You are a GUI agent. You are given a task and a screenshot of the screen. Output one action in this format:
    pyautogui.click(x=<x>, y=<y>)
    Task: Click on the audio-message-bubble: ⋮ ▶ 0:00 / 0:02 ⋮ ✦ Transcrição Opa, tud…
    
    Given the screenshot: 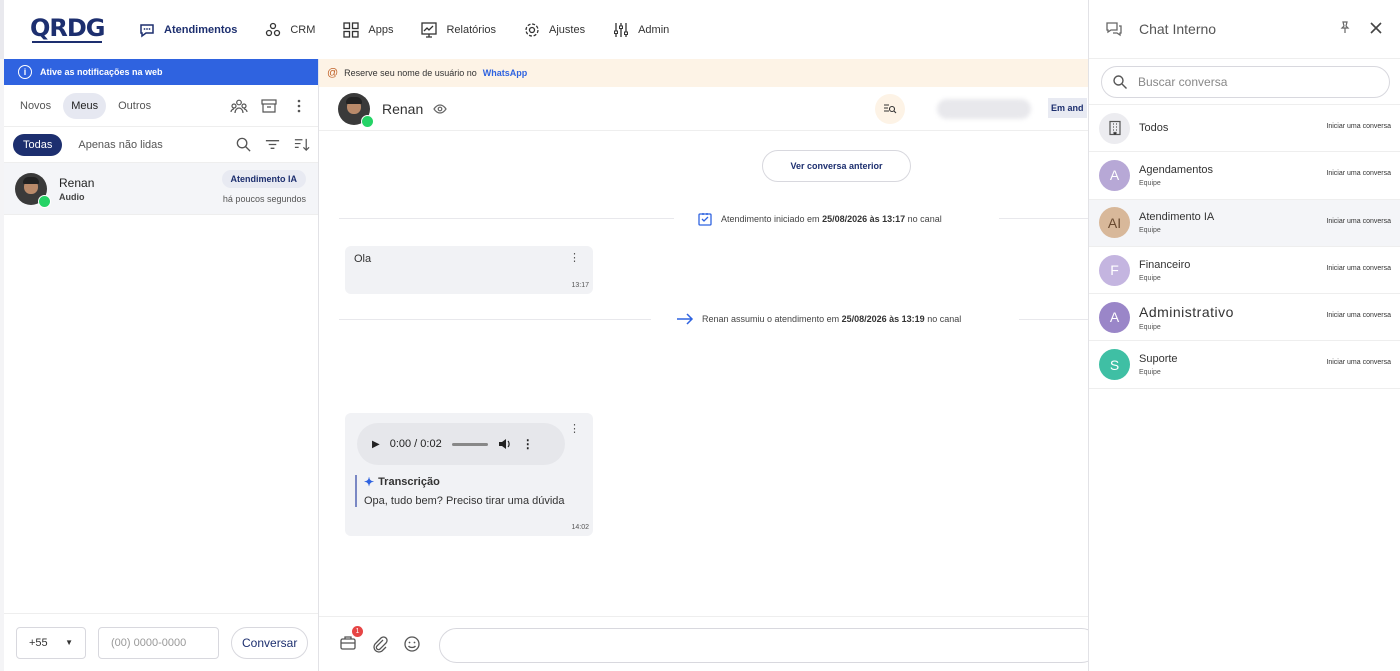 What is the action you would take?
    pyautogui.click(x=469, y=474)
    